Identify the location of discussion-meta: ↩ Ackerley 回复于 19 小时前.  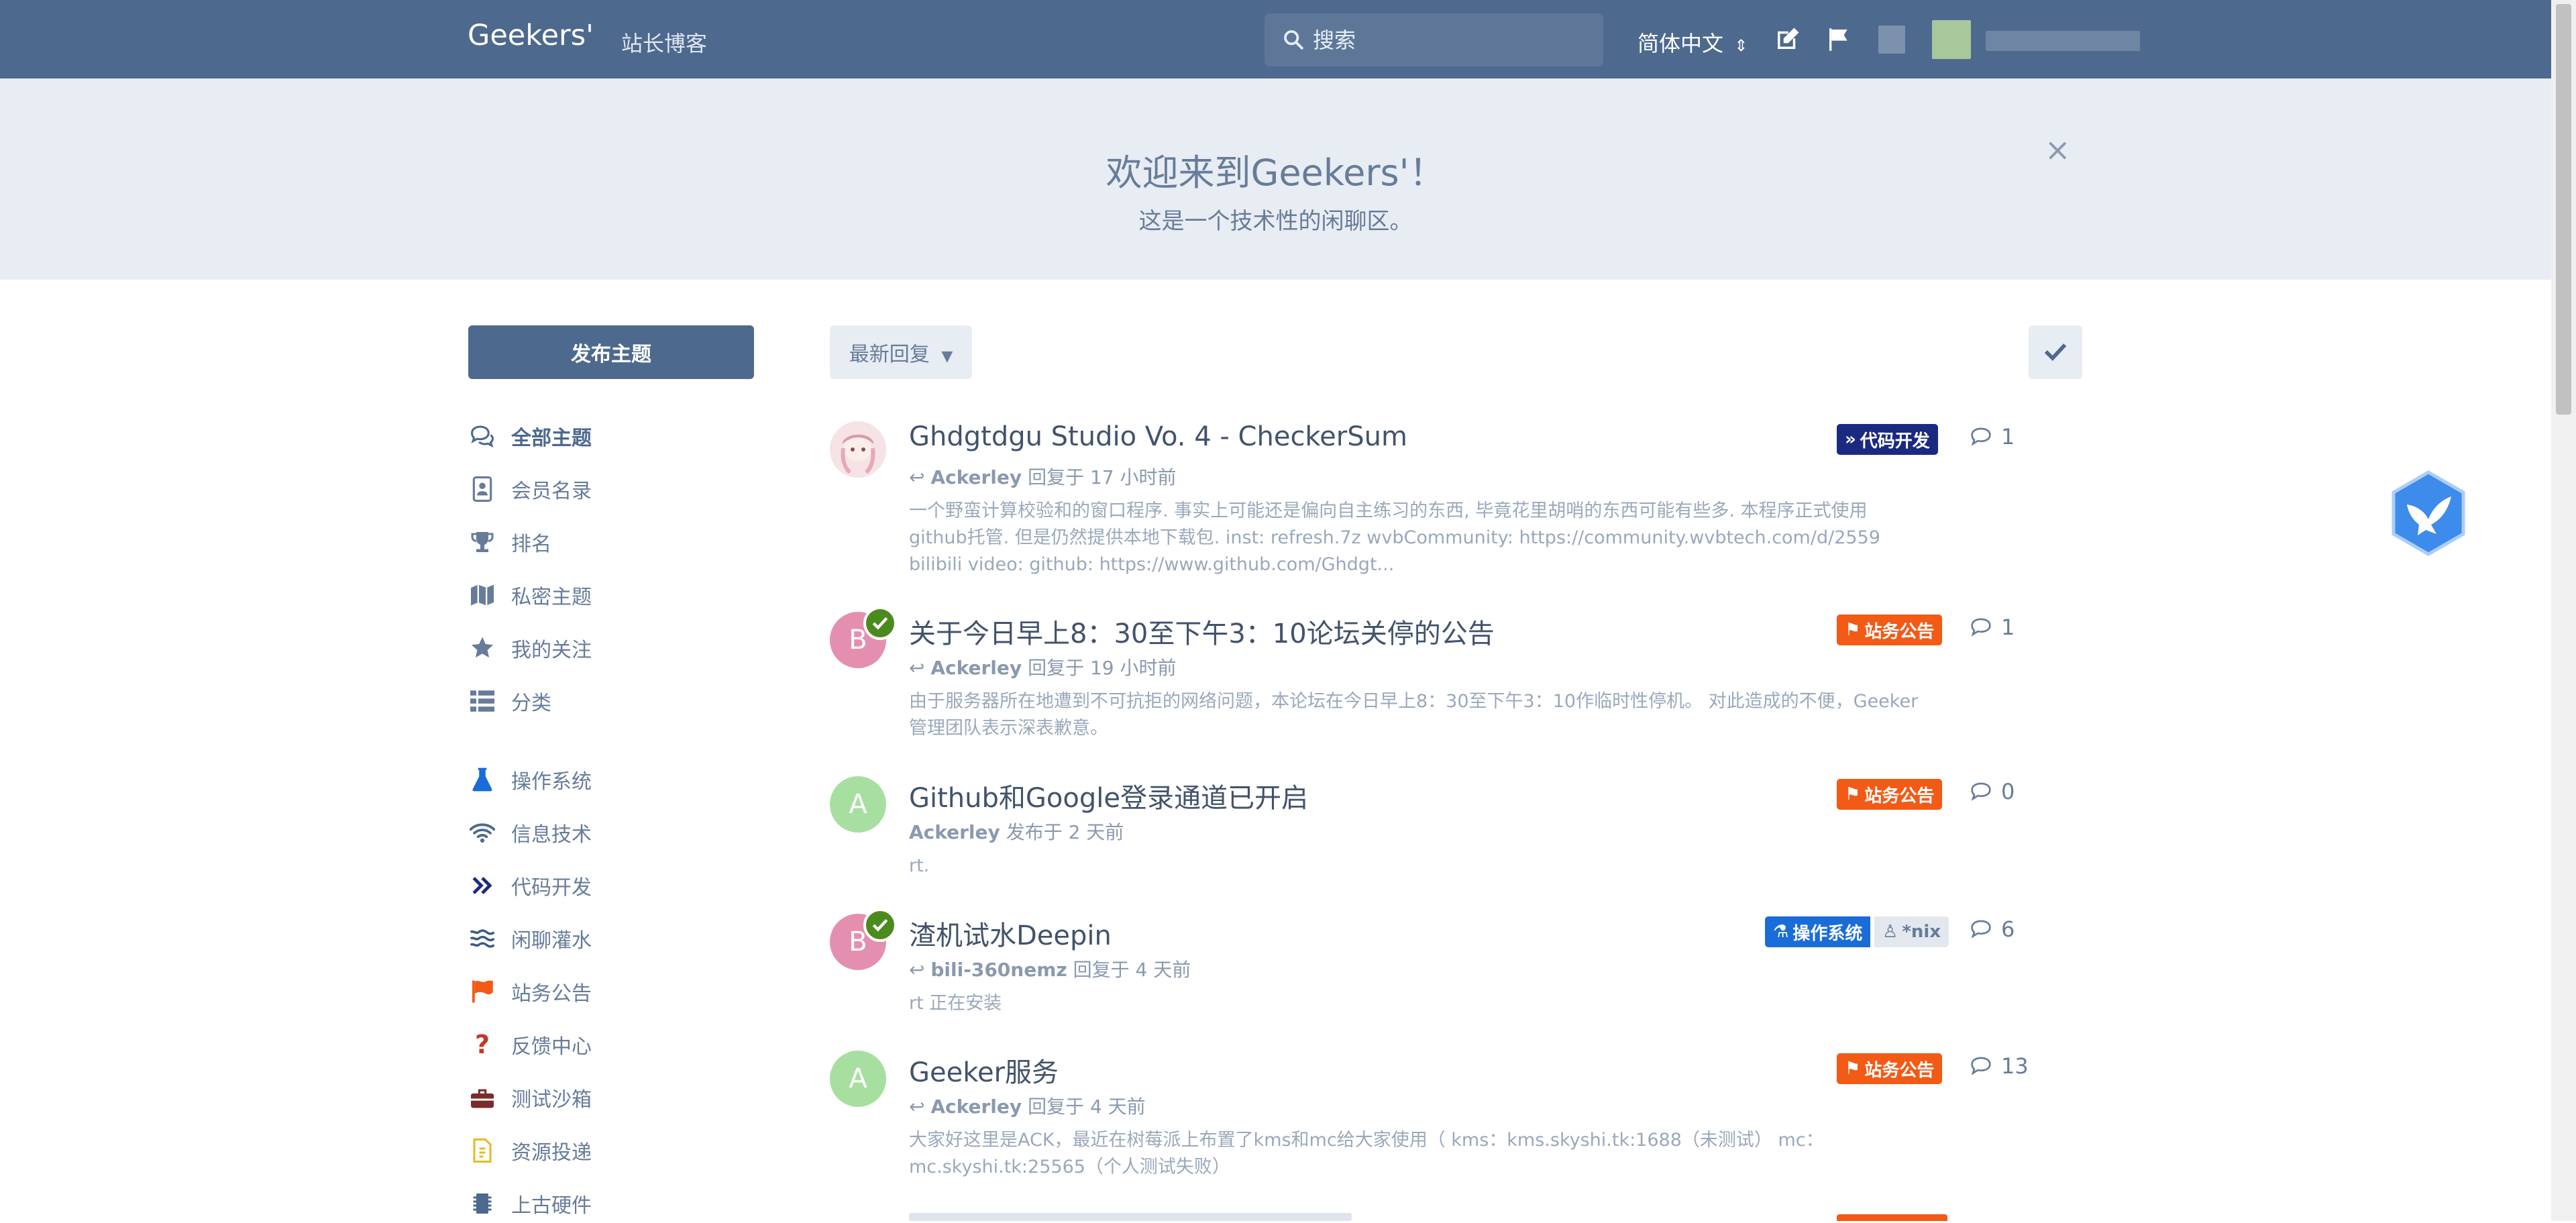
(1043, 666).